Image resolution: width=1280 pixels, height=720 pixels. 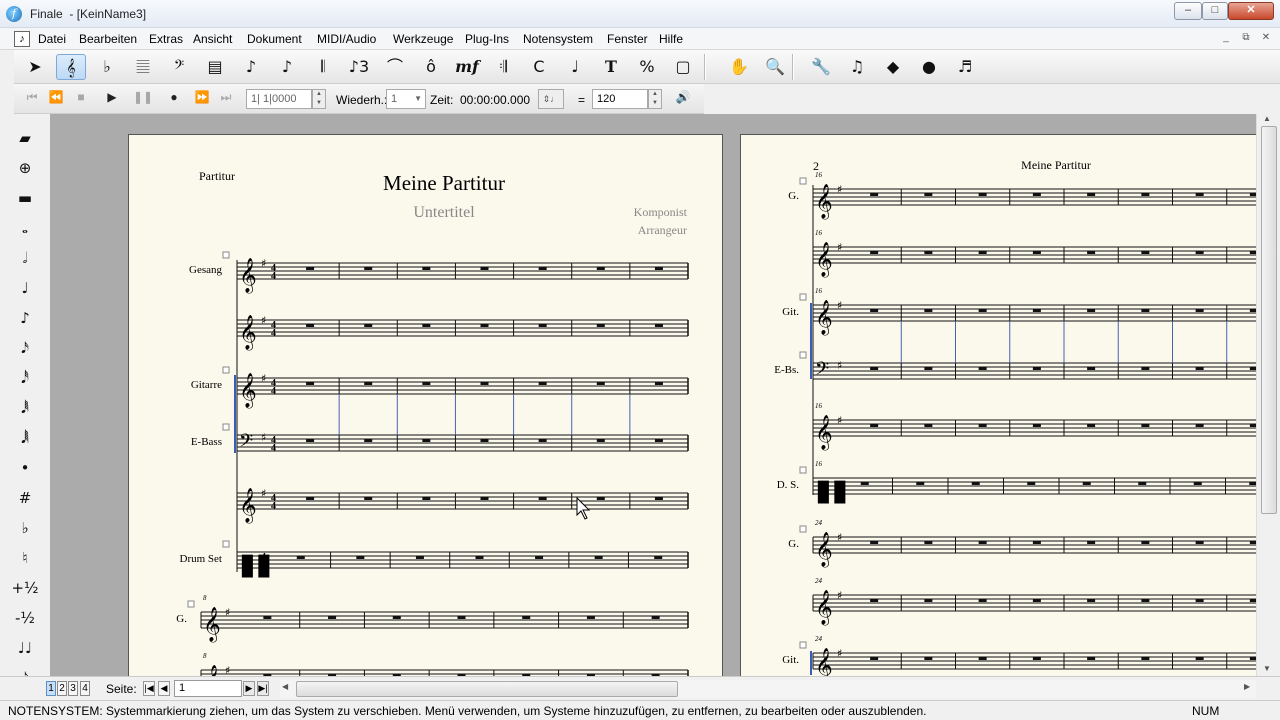 What do you see at coordinates (149, 688) in the screenshot?
I see `first-page-icon: |◀` at bounding box center [149, 688].